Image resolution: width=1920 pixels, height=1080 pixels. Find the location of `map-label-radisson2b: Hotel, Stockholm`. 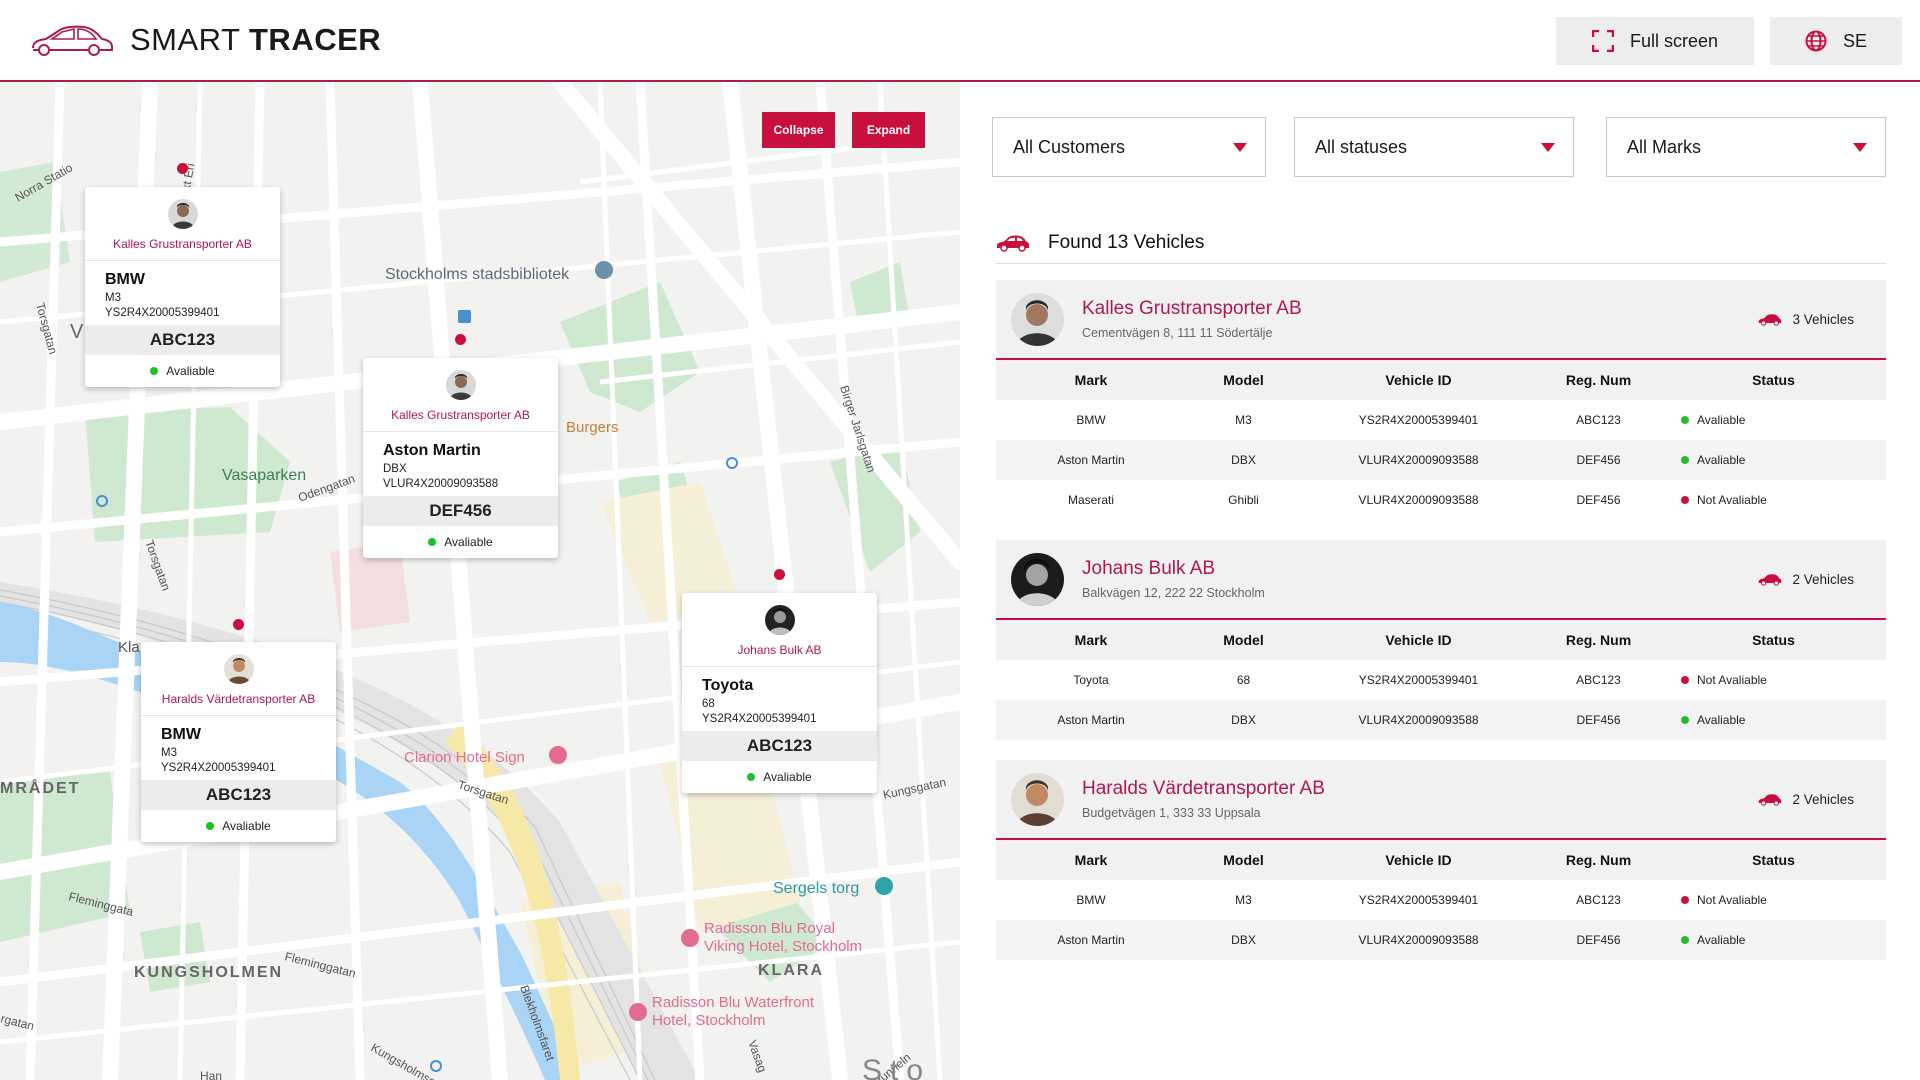

map-label-radisson2b: Hotel, Stockholm is located at coordinates (708, 1020).